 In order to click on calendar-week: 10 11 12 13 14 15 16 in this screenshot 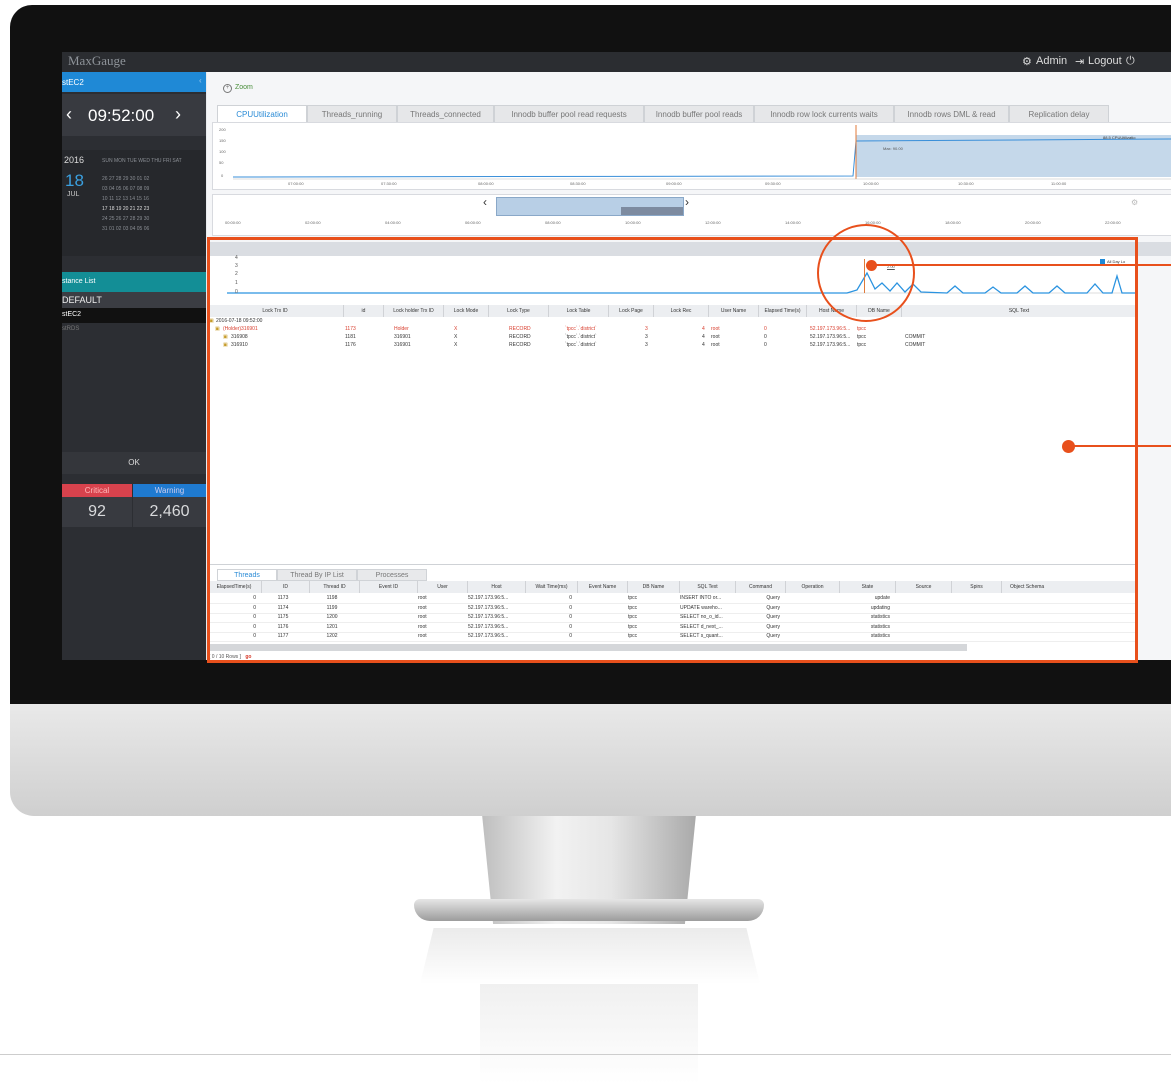, I will do `click(125, 199)`.